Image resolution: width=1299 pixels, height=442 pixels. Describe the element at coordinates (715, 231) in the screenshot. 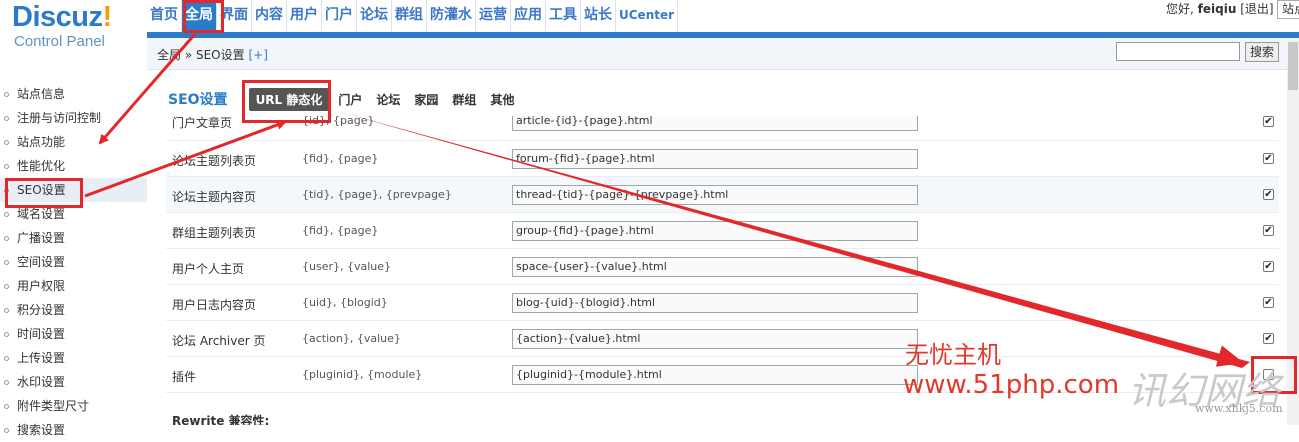

I see `rule-format-input: group-{fid}-{page}.html` at that location.